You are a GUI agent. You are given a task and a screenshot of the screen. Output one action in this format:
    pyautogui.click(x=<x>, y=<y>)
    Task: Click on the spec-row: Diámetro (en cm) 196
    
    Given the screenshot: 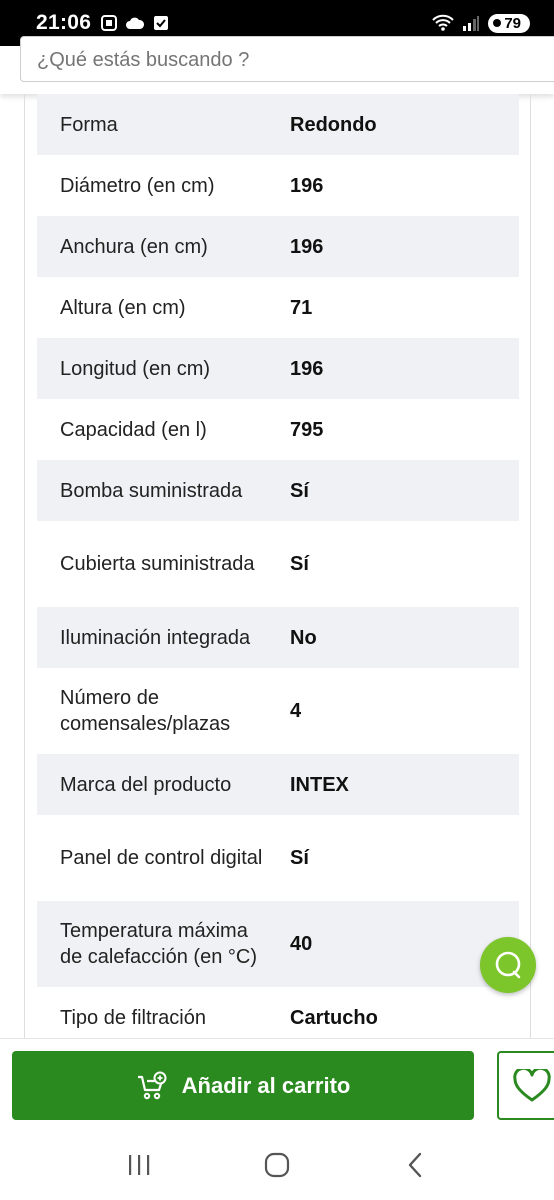 What is the action you would take?
    pyautogui.click(x=278, y=185)
    